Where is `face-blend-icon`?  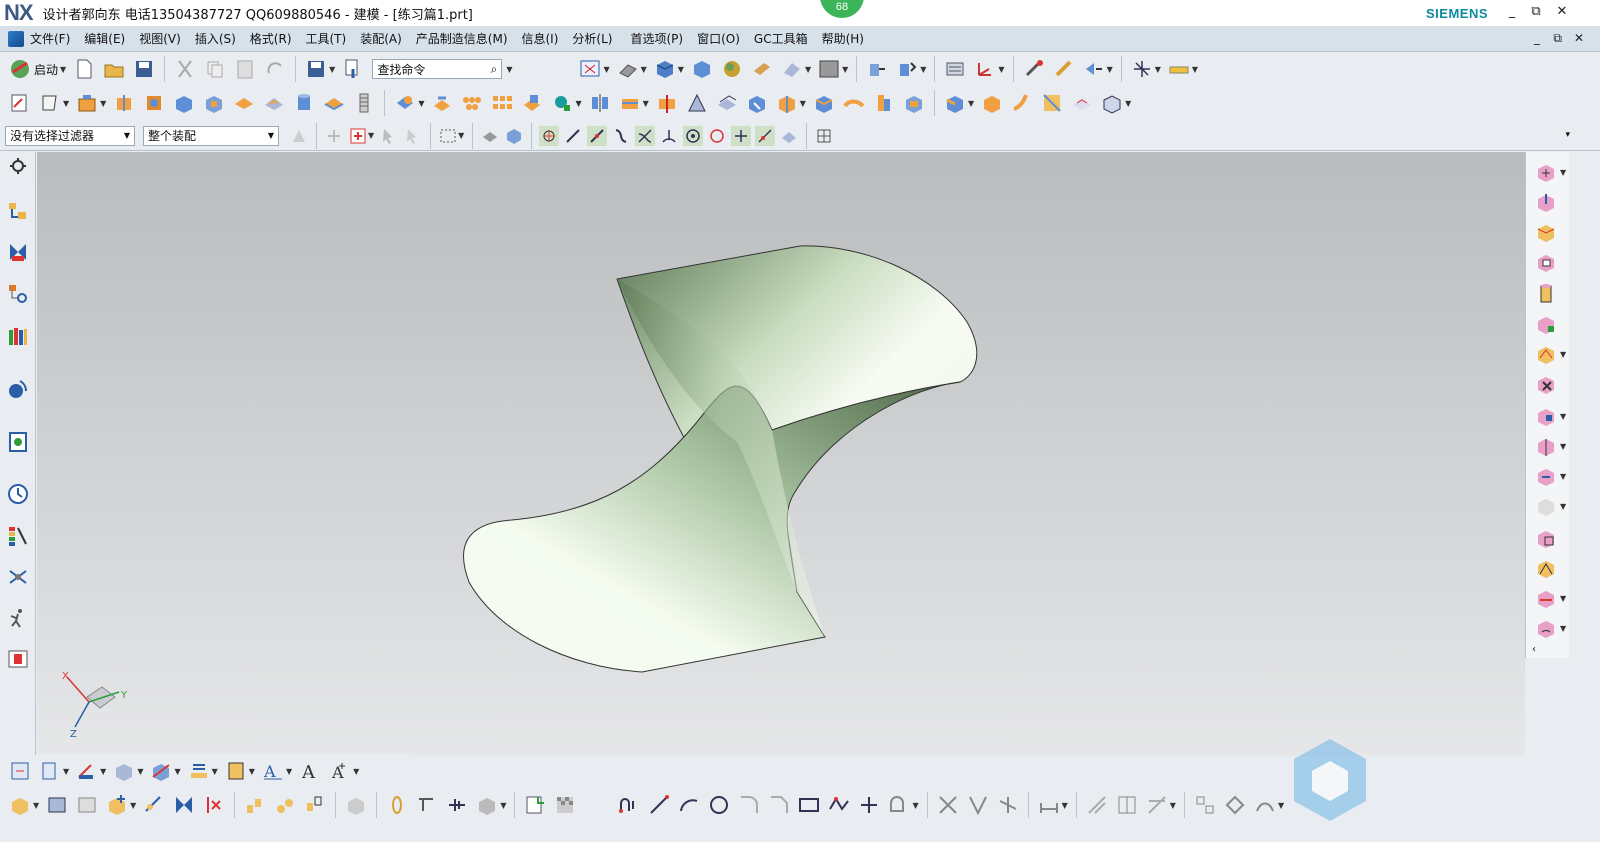 face-blend-icon is located at coordinates (992, 103).